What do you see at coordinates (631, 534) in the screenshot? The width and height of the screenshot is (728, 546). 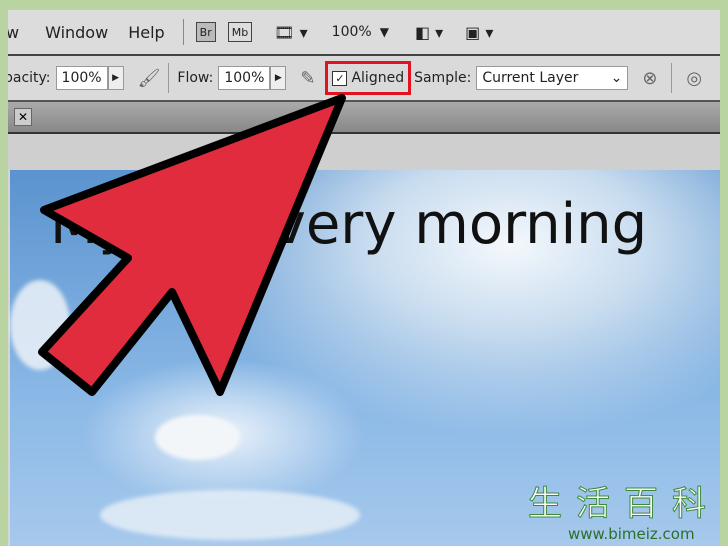 I see `watermark-url: www.bimeiz.com` at bounding box center [631, 534].